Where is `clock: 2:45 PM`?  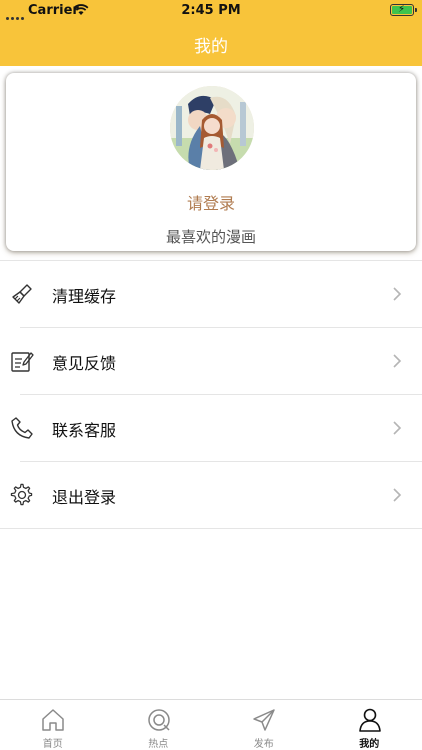 clock: 2:45 PM is located at coordinates (211, 10).